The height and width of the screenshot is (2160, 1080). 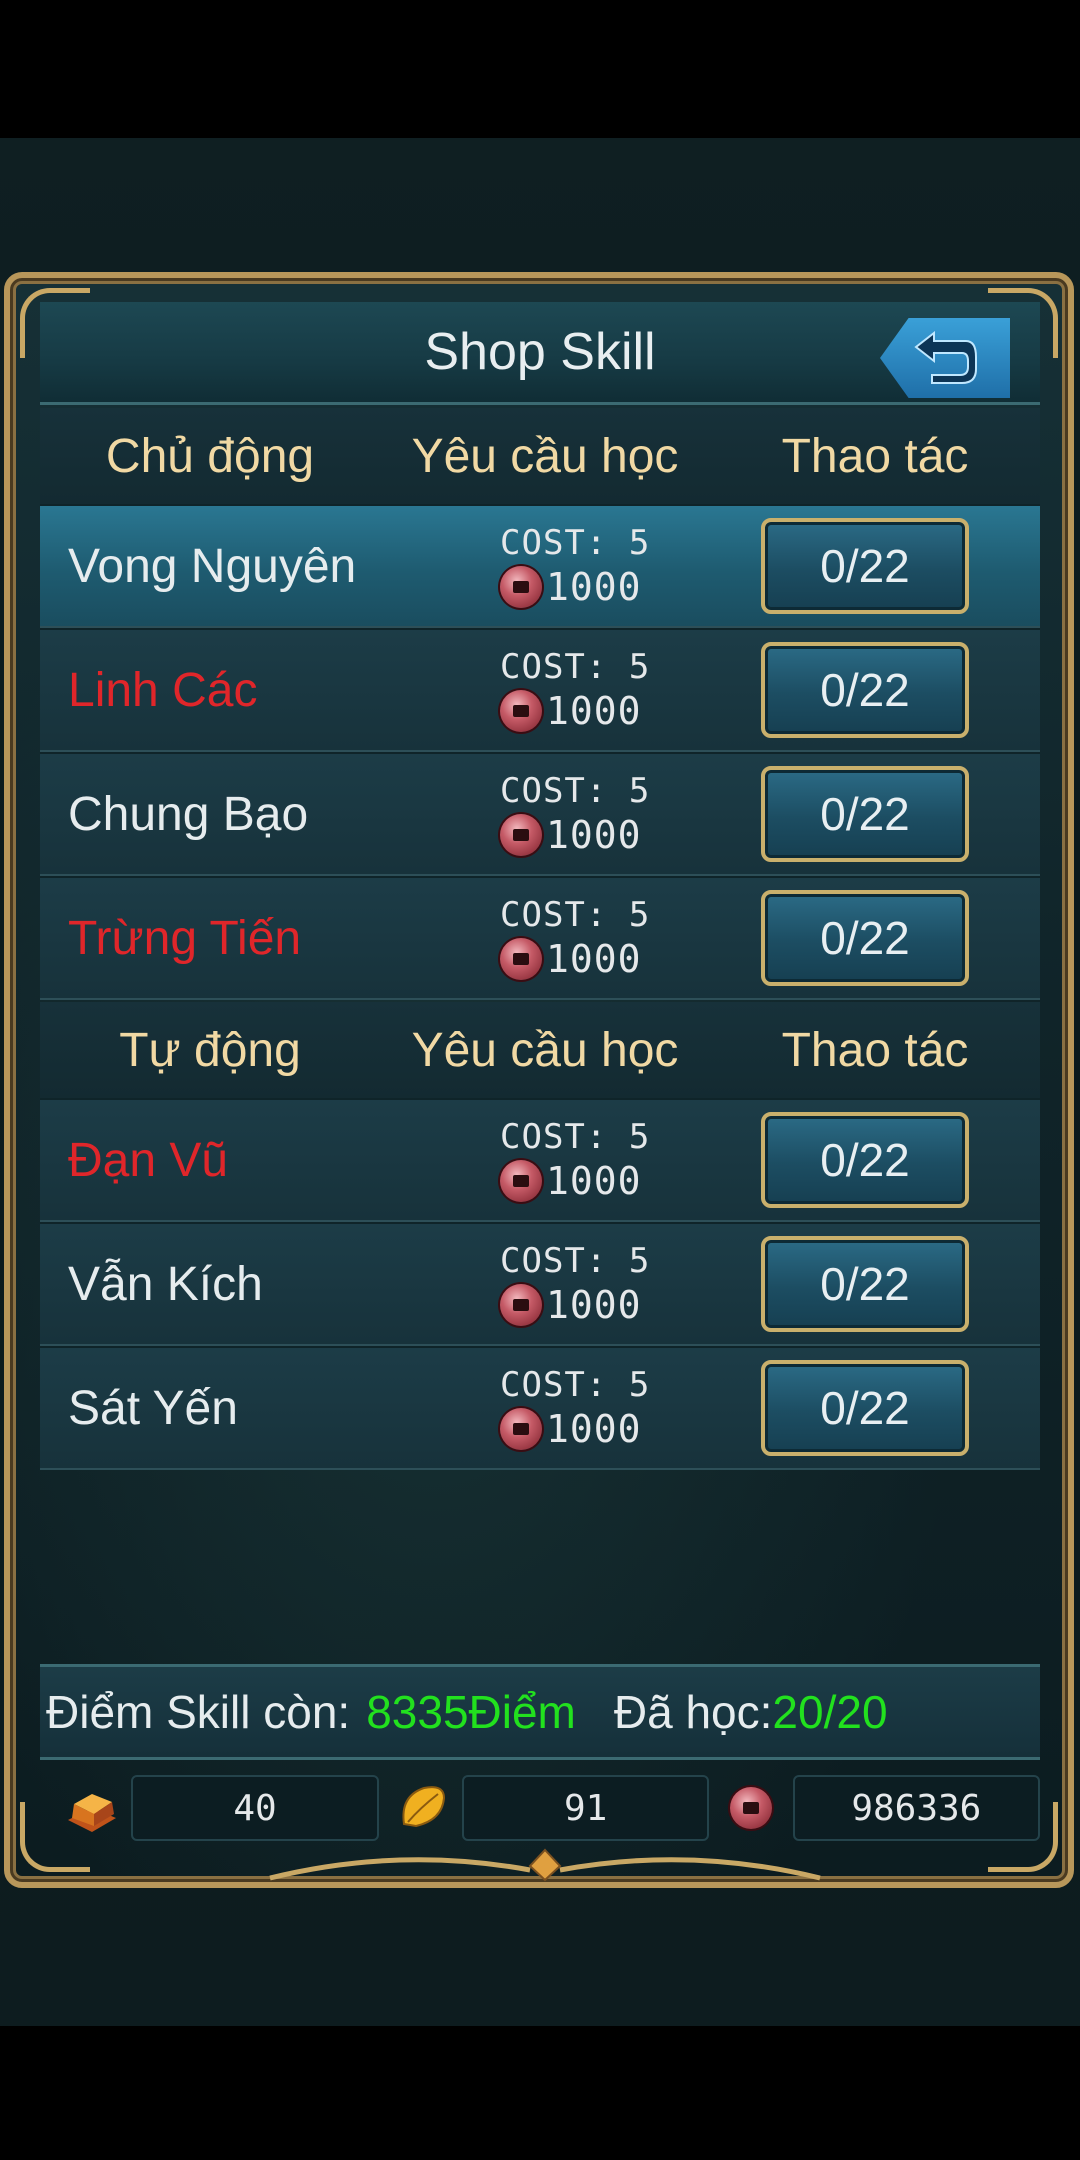 I want to click on leaf-amount: 91, so click(x=585, y=1808).